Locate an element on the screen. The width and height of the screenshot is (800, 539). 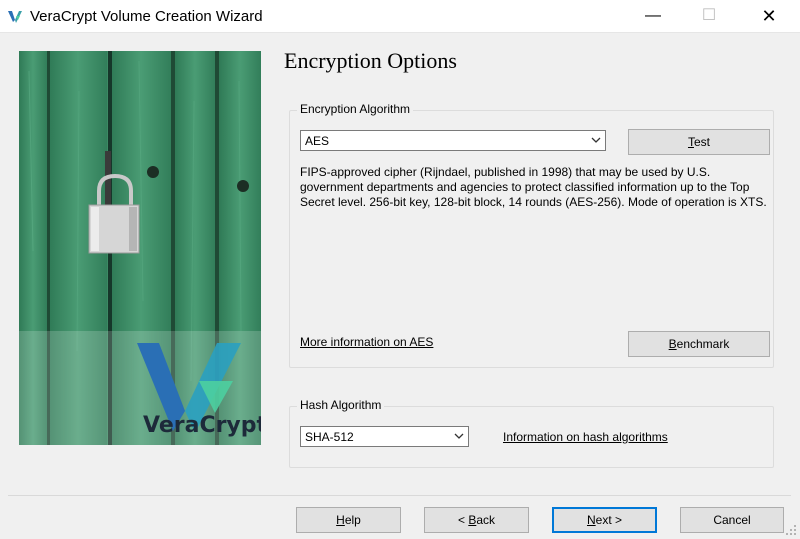
benchmark-button: Benchmark is located at coordinates (699, 344).